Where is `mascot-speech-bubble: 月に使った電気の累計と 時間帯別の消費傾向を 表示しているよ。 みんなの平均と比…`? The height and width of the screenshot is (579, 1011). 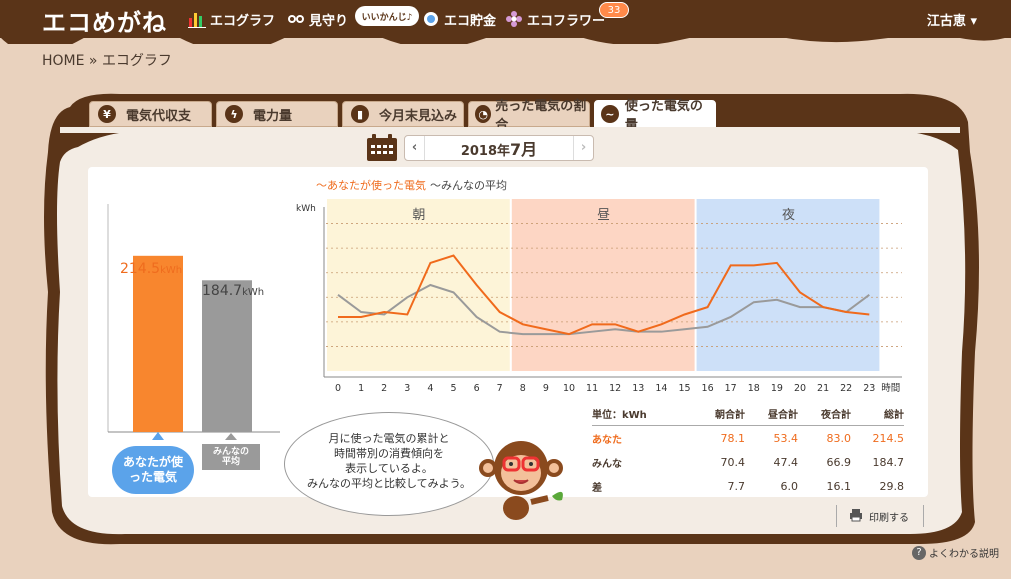
mascot-speech-bubble: 月に使った電気の累計と 時間帯別の消費傾向を 表示しているよ。 みんなの平均と比… is located at coordinates (389, 464).